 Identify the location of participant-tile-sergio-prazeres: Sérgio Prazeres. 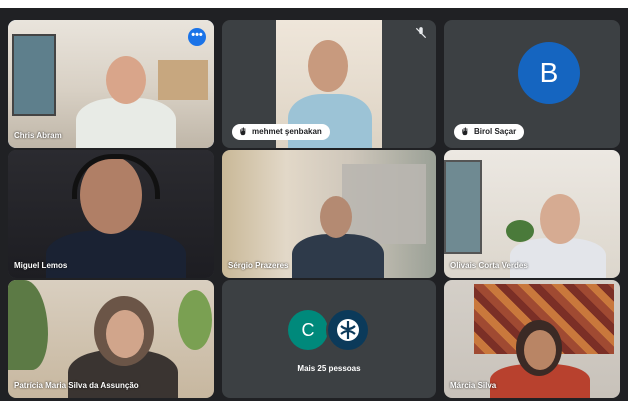
(329, 214).